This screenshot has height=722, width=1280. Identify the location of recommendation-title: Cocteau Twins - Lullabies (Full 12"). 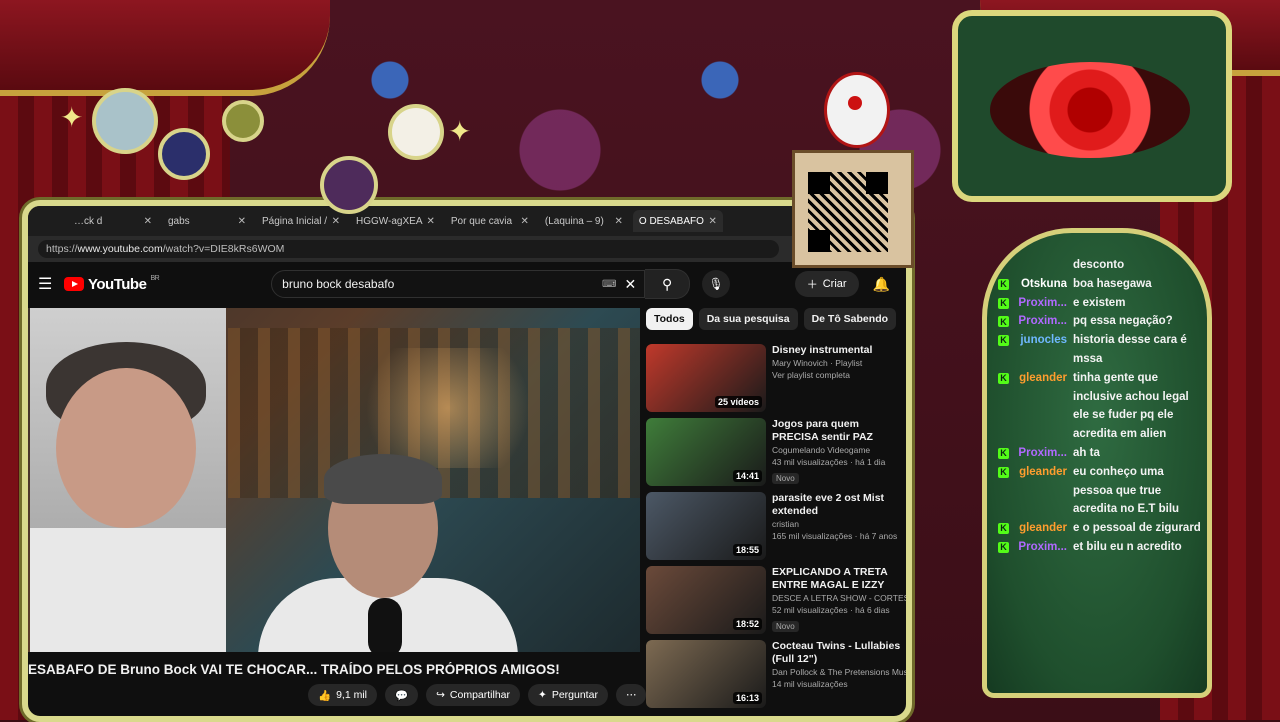
(839, 653).